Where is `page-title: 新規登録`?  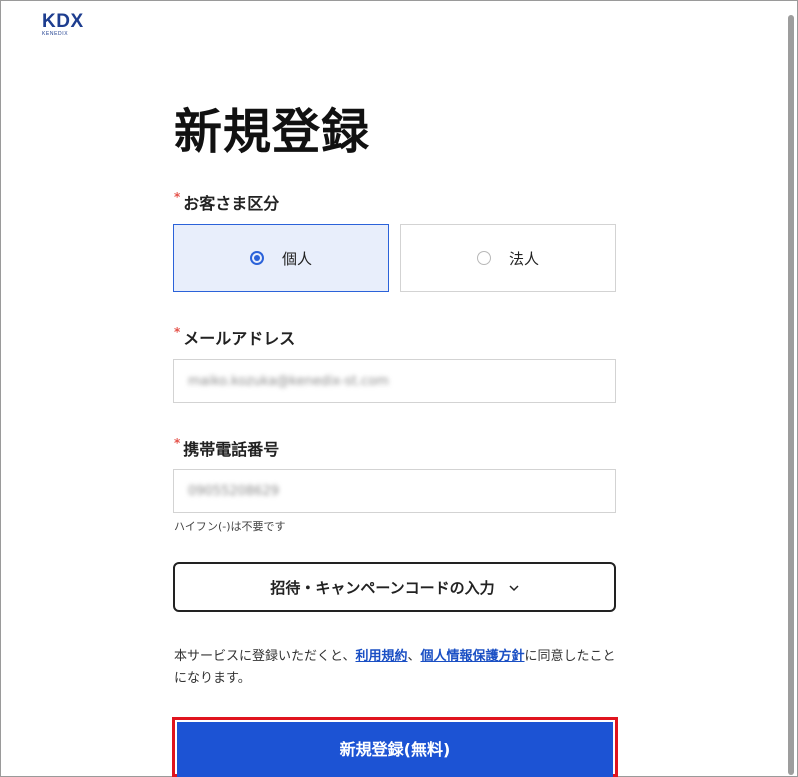
page-title: 新規登録 is located at coordinates (272, 132).